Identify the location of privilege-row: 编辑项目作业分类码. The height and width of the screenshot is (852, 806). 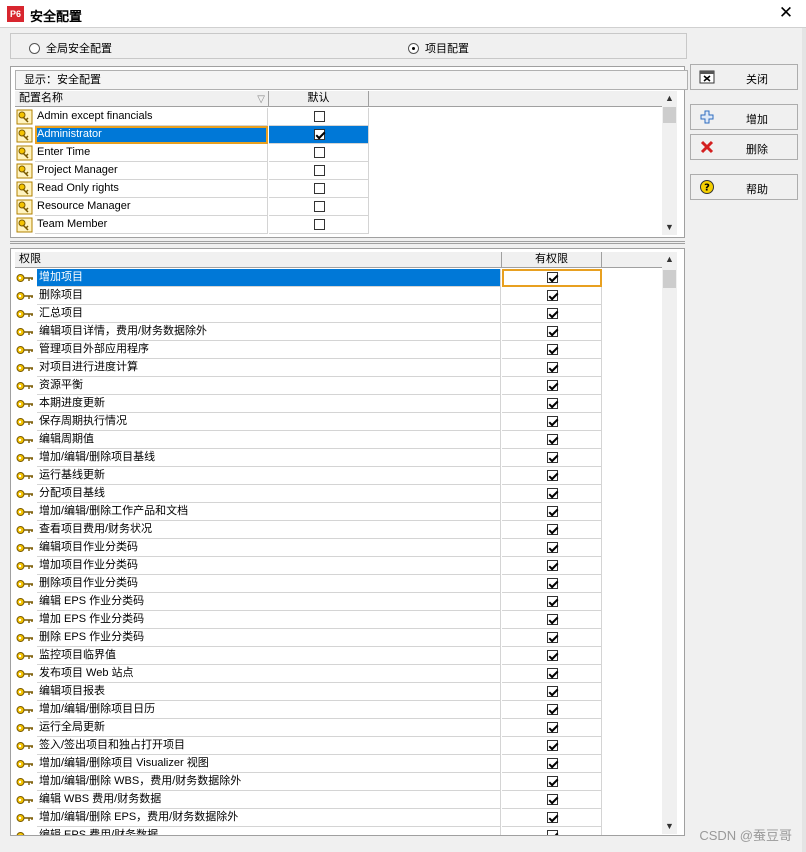
(315, 548).